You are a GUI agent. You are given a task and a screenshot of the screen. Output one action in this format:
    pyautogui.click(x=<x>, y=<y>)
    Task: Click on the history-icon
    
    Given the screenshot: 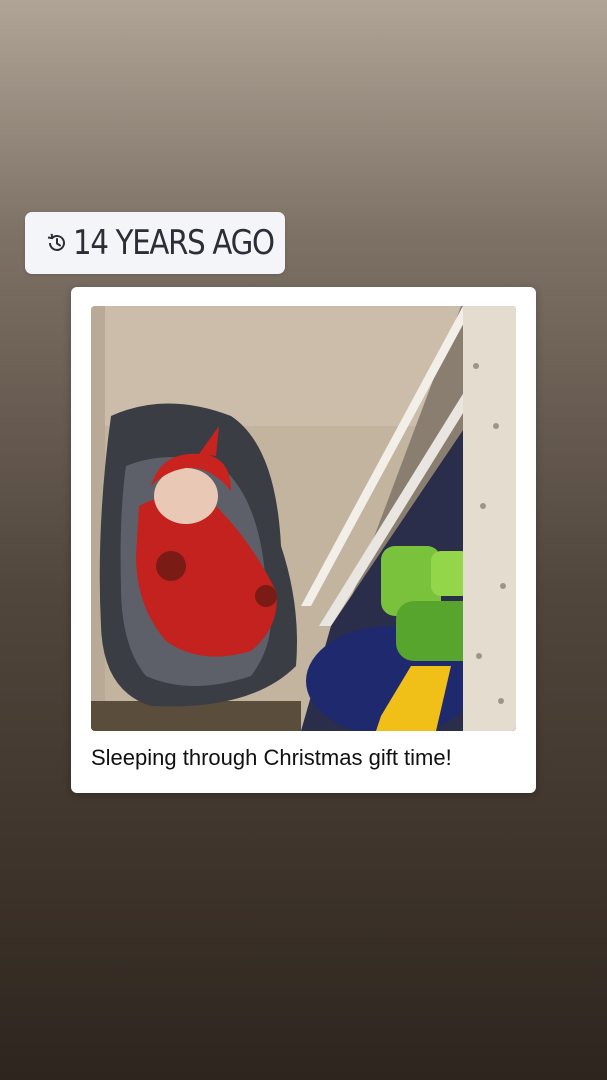 What is the action you would take?
    pyautogui.click(x=57, y=243)
    